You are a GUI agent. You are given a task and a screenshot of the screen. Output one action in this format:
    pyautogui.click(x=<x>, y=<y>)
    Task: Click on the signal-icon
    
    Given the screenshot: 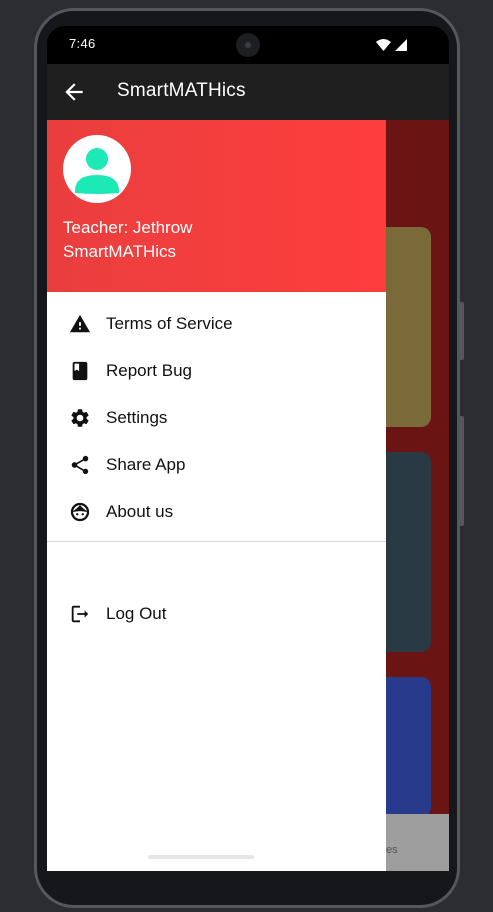 What is the action you would take?
    pyautogui.click(x=401, y=47)
    